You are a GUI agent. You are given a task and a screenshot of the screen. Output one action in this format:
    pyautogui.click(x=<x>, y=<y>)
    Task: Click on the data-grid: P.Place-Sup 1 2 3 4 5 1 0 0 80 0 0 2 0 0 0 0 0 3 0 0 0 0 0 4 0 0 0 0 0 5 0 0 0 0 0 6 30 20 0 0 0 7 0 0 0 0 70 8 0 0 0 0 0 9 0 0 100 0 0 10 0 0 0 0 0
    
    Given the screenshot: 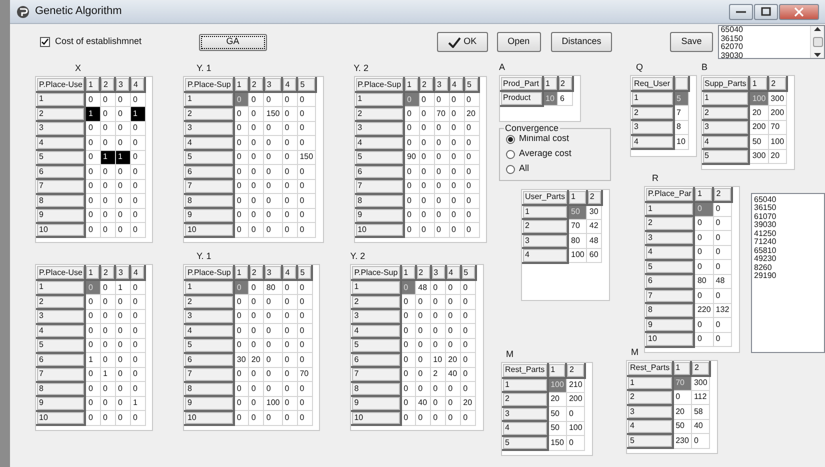 What is the action you would take?
    pyautogui.click(x=251, y=347)
    